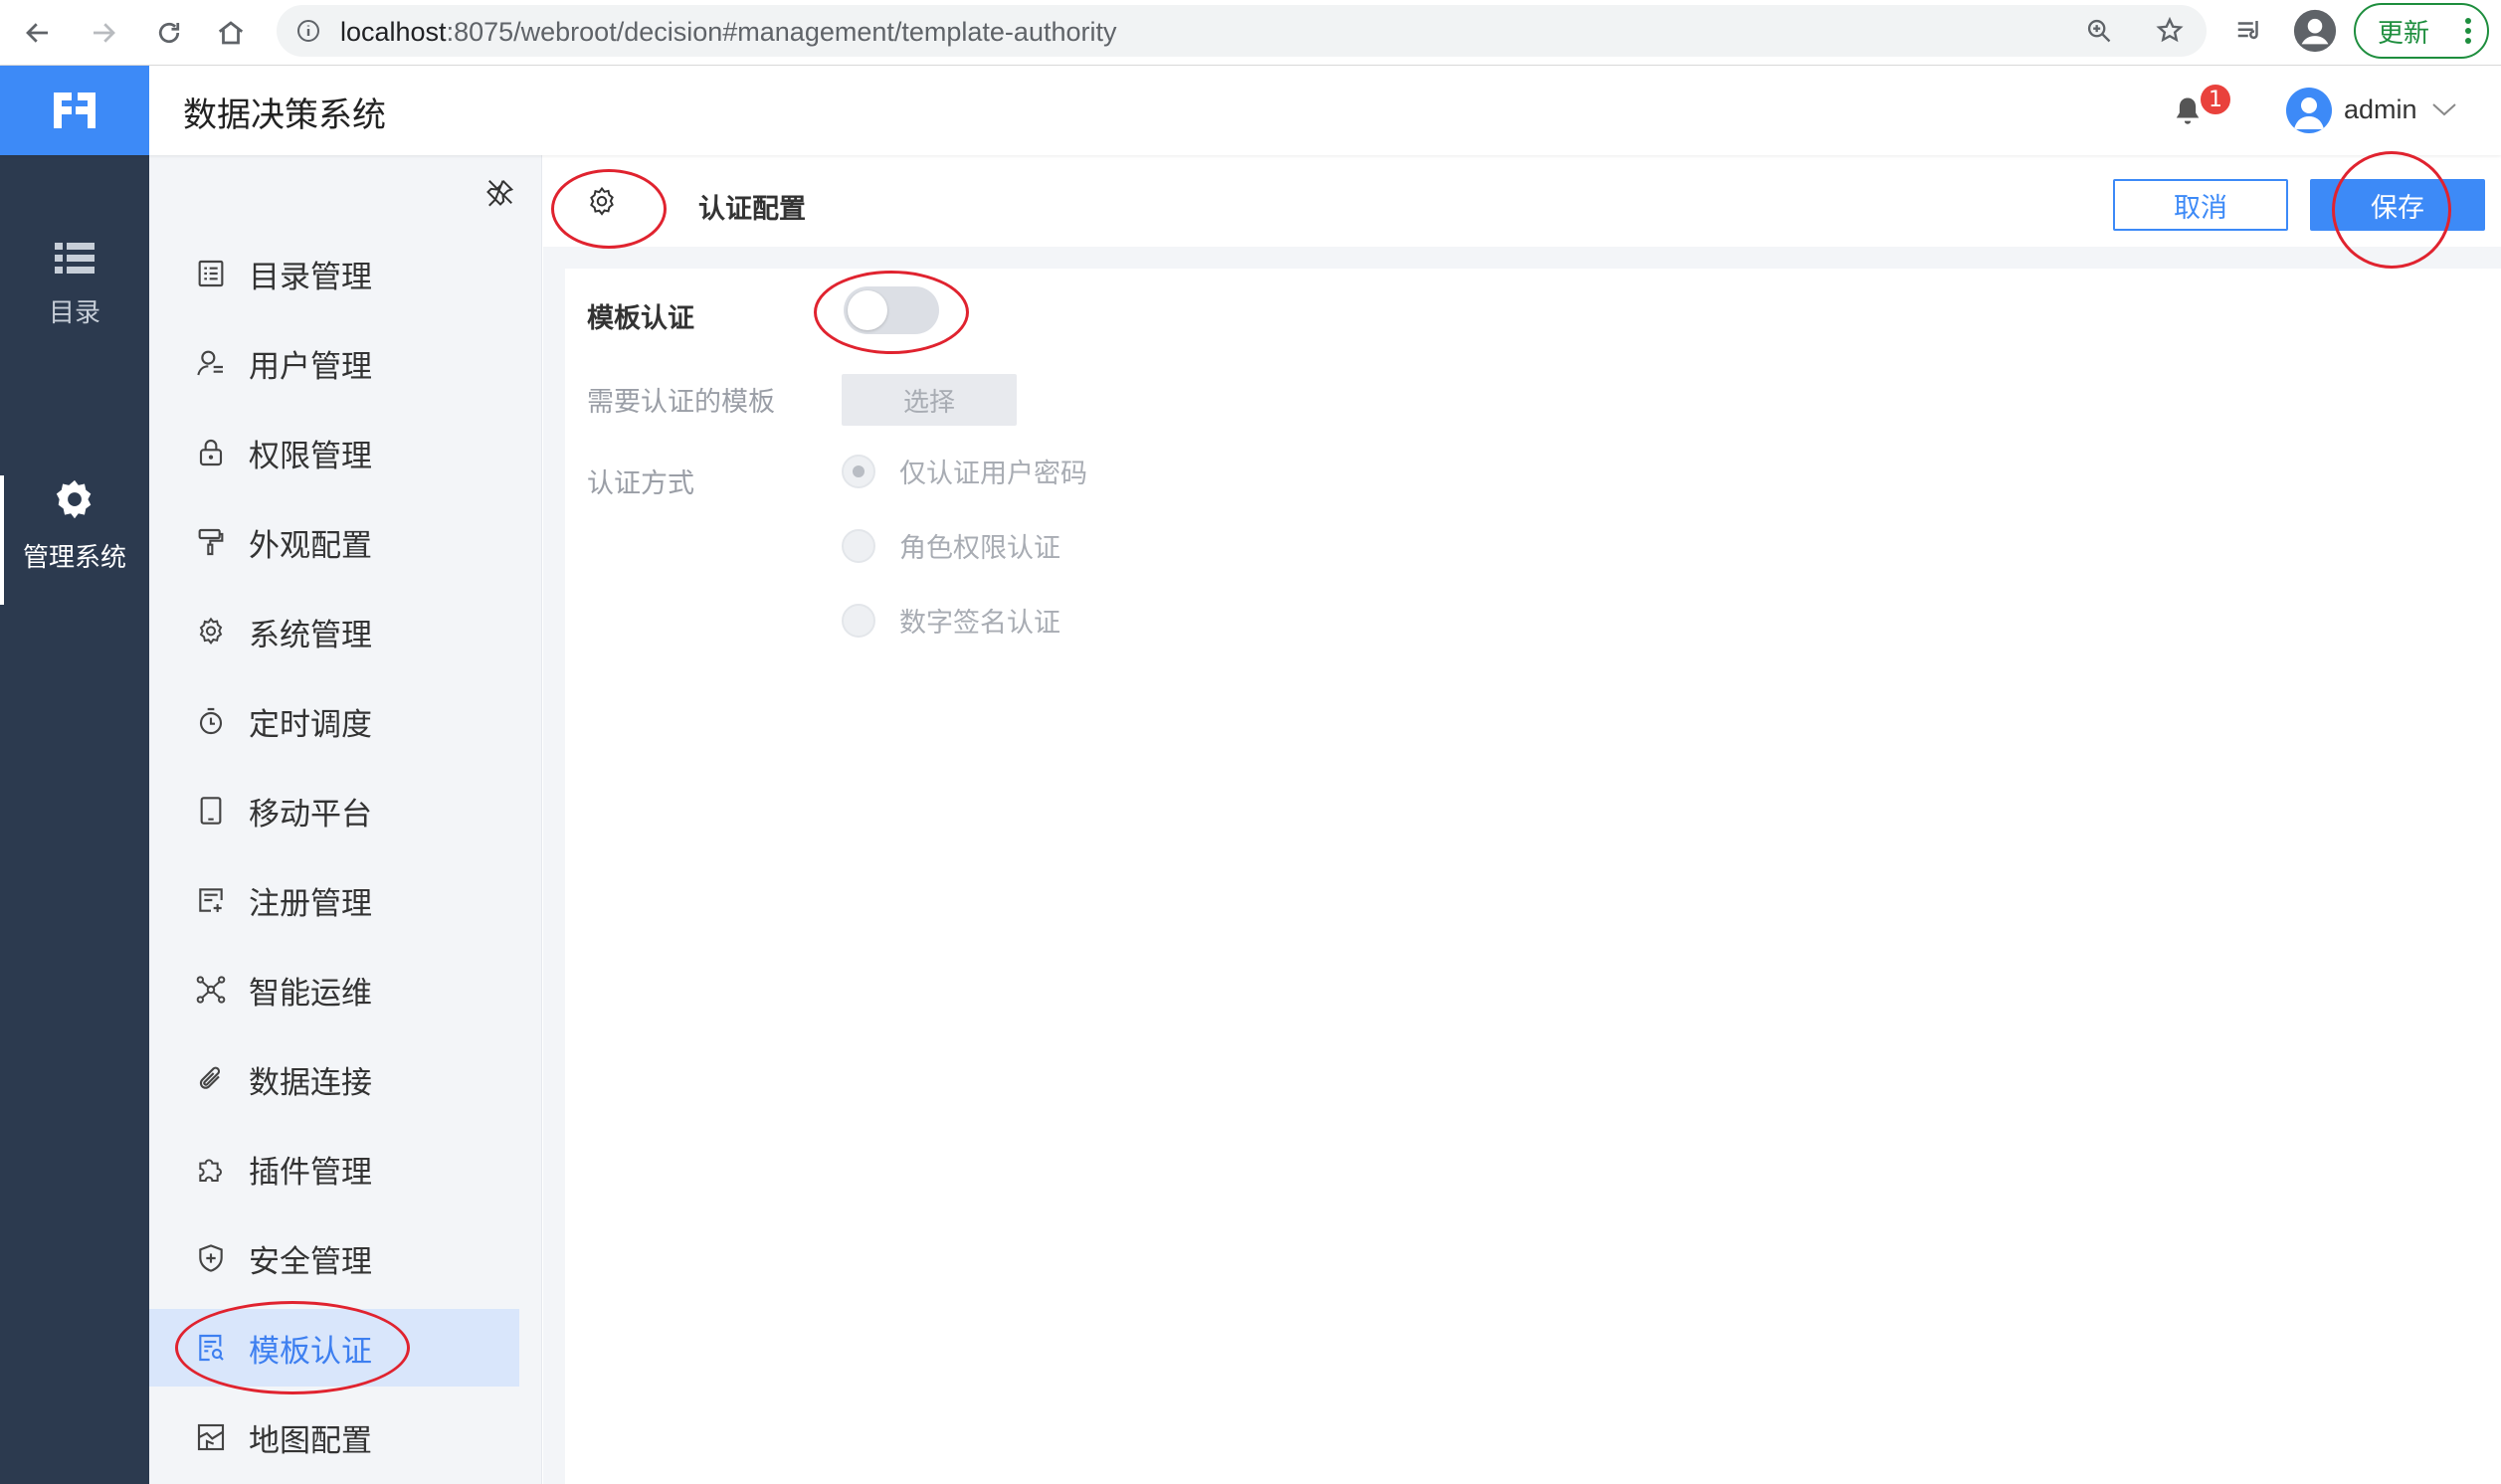 The height and width of the screenshot is (1484, 2501). Describe the element at coordinates (74, 284) in the screenshot. I see `rail-item-catalog: 目录` at that location.